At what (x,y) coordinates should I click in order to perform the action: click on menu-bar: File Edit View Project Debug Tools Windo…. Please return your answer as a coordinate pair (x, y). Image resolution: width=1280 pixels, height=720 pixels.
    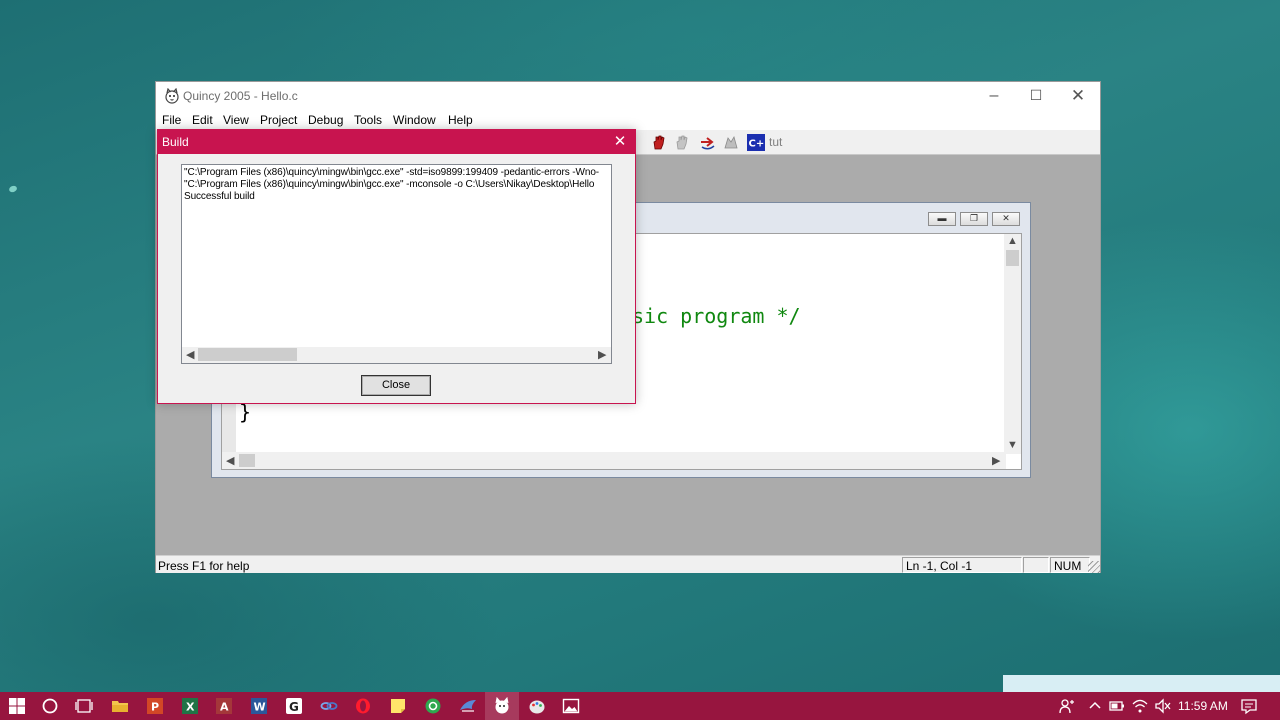
    Looking at the image, I should click on (628, 120).